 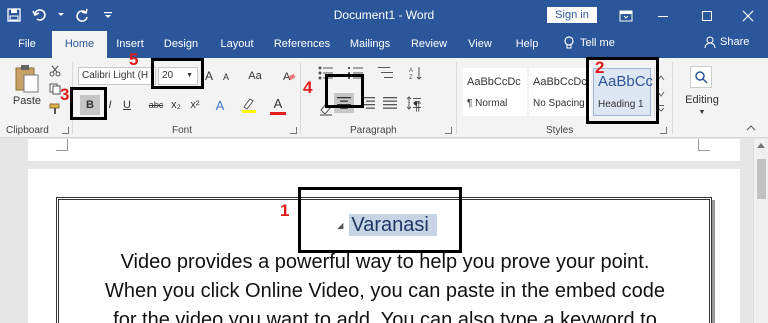 What do you see at coordinates (760, 231) in the screenshot?
I see `vertical-scrollbar` at bounding box center [760, 231].